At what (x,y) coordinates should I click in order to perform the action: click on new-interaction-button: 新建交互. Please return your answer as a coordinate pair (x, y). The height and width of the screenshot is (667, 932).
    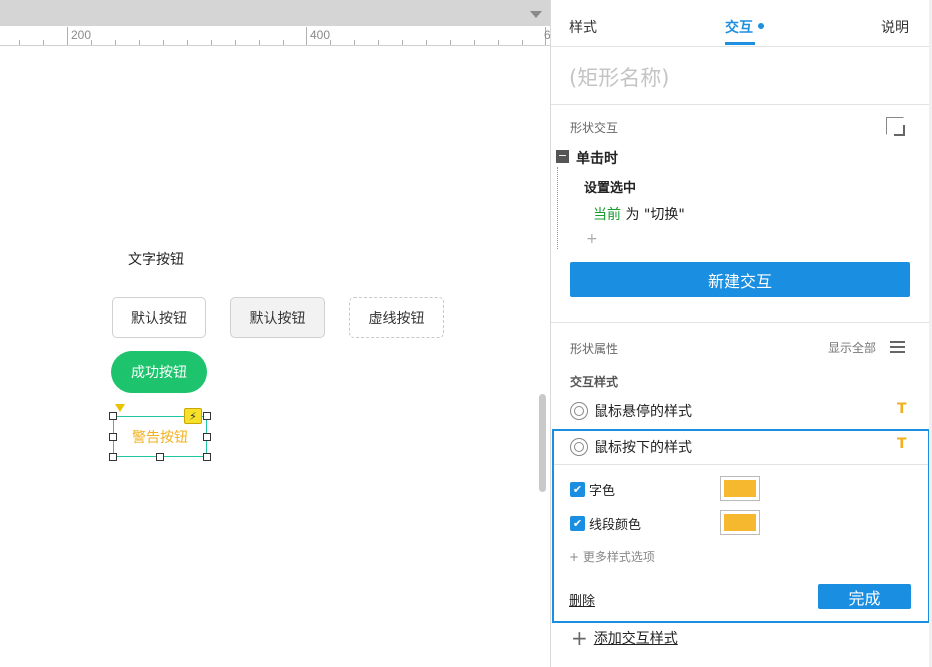
    Looking at the image, I should click on (740, 279).